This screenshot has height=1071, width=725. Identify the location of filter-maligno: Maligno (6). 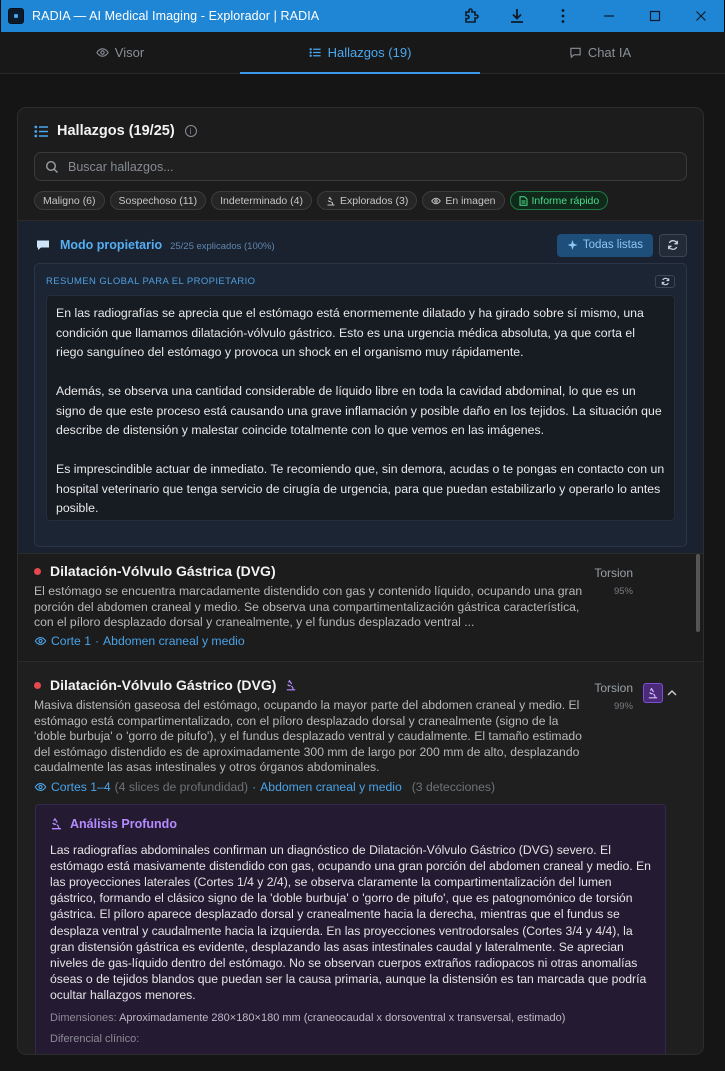
(69, 200).